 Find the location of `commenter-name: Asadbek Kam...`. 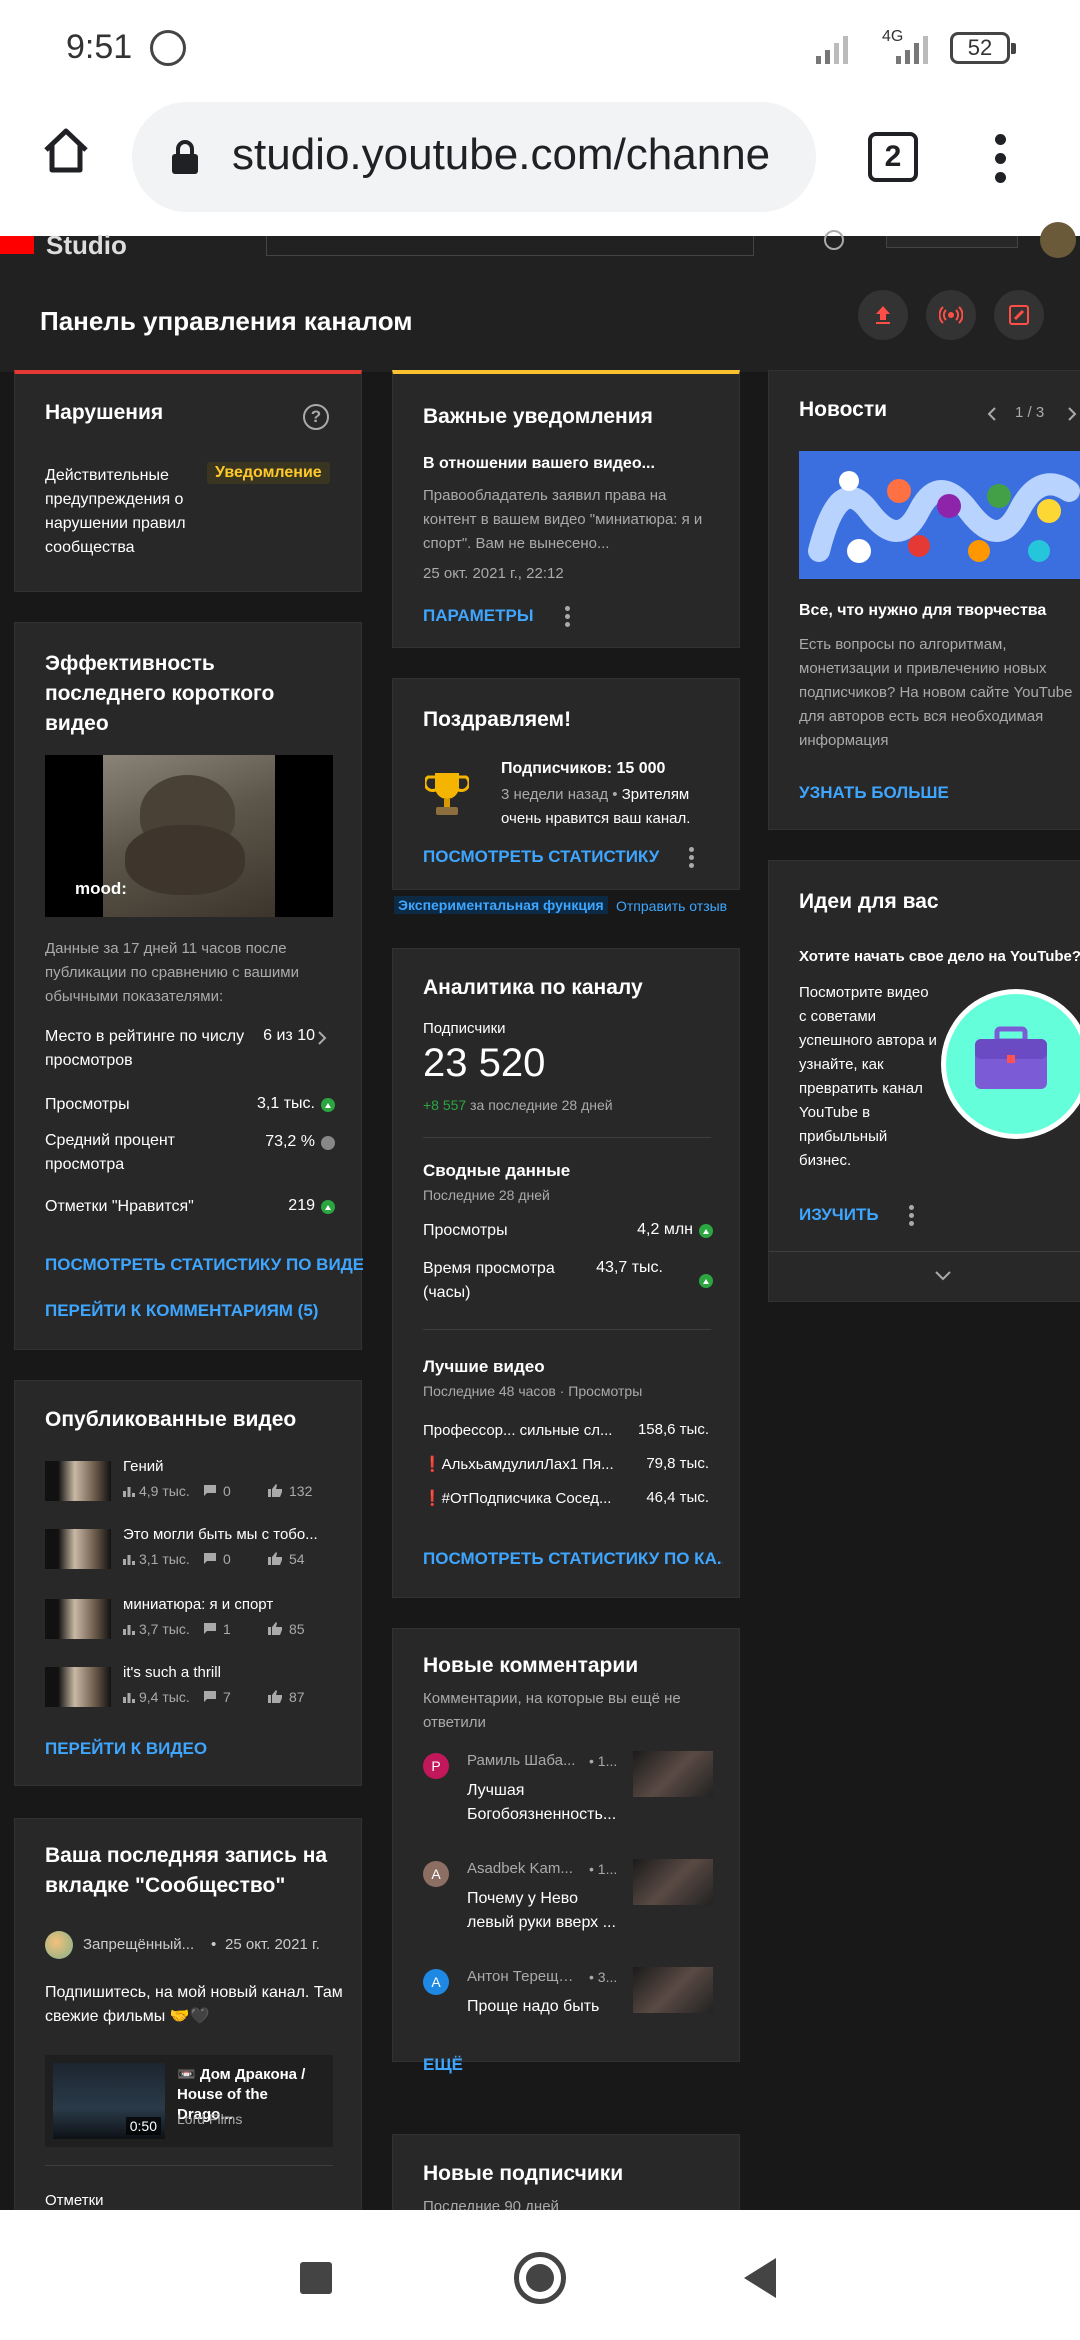

commenter-name: Asadbek Kam... is located at coordinates (520, 1868).